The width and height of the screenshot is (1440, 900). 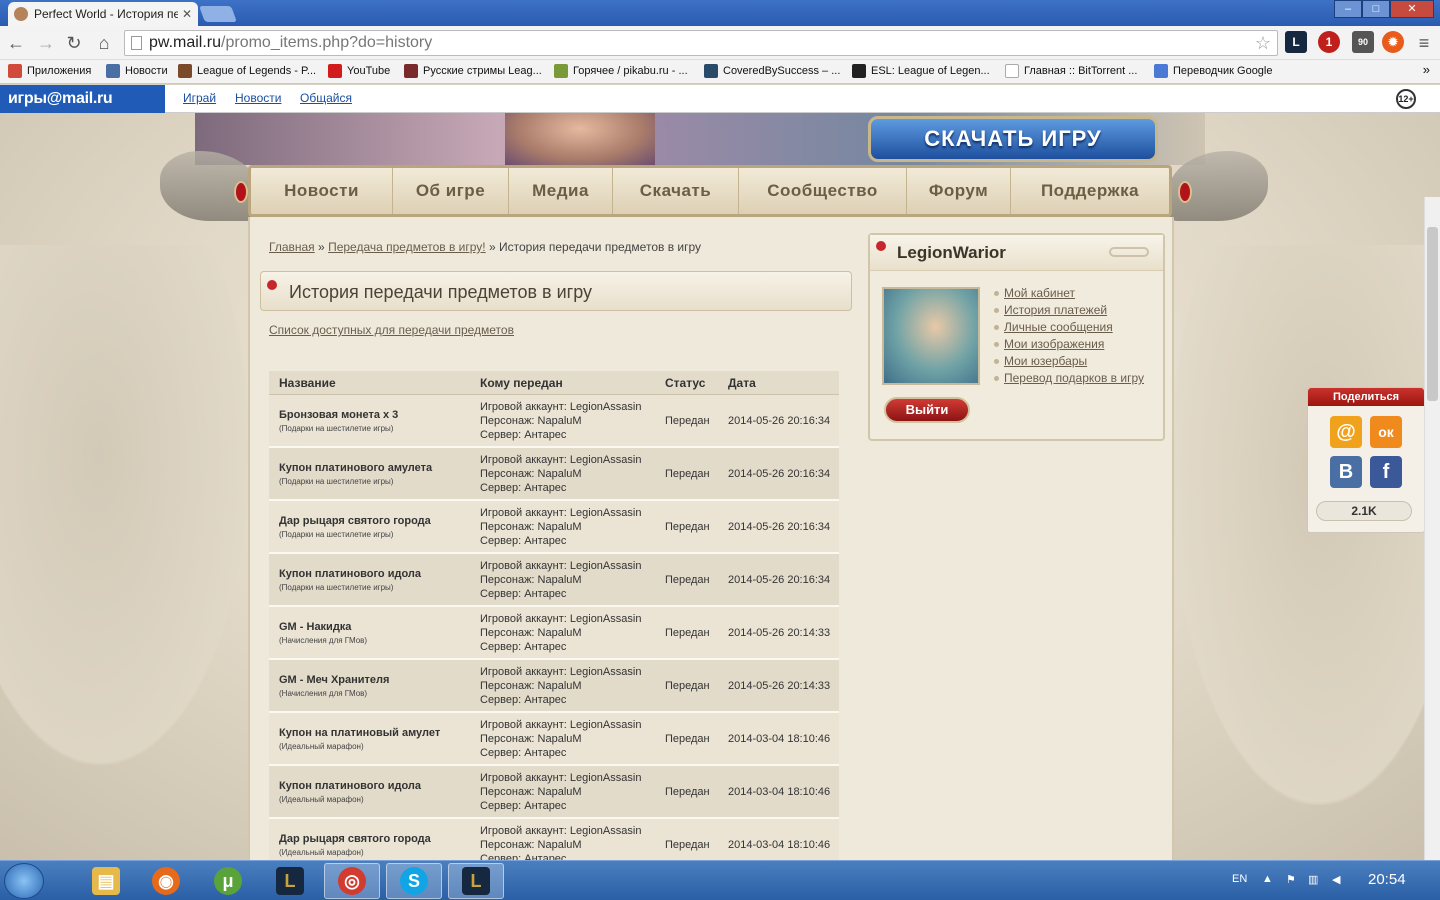 What do you see at coordinates (1386, 472) in the screenshot?
I see `facebook-icon: f` at bounding box center [1386, 472].